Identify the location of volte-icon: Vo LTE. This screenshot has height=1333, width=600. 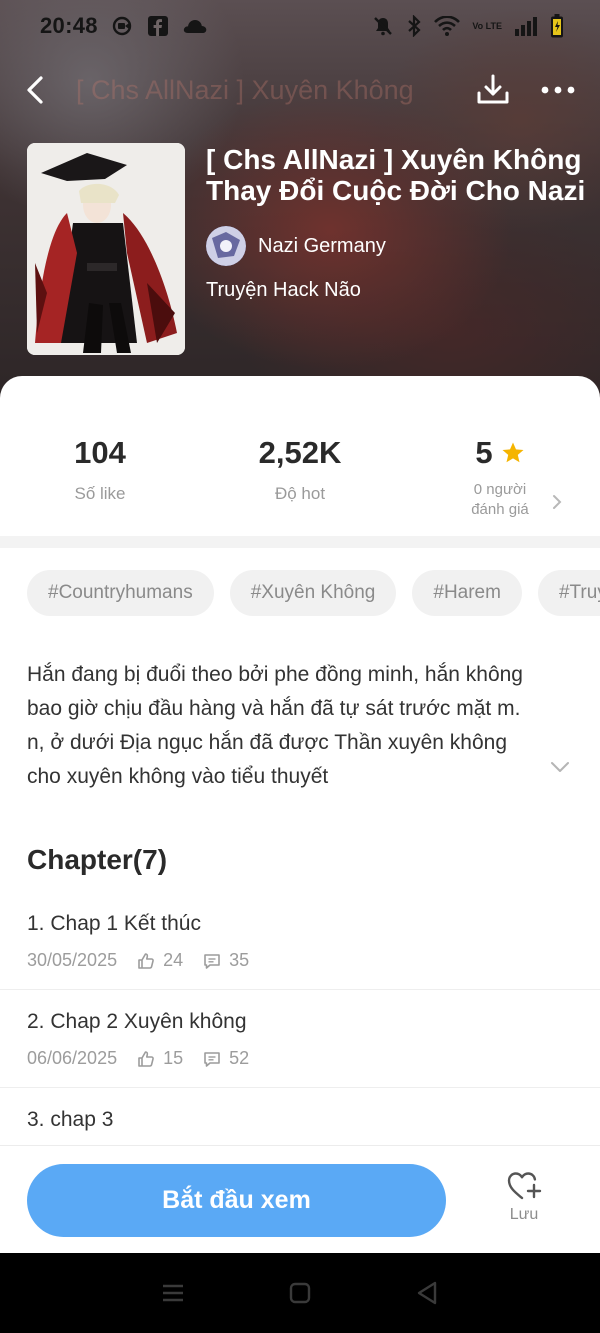
(487, 25).